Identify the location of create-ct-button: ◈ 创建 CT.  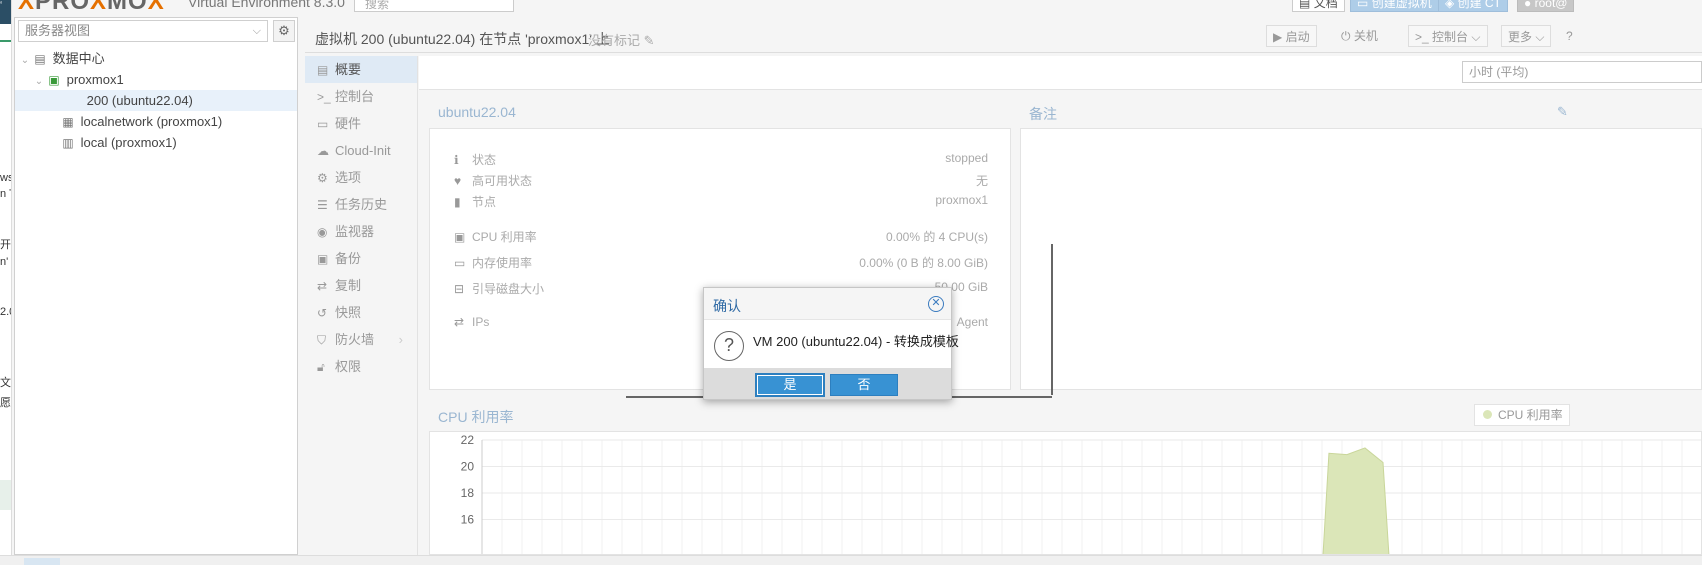
(1473, 6).